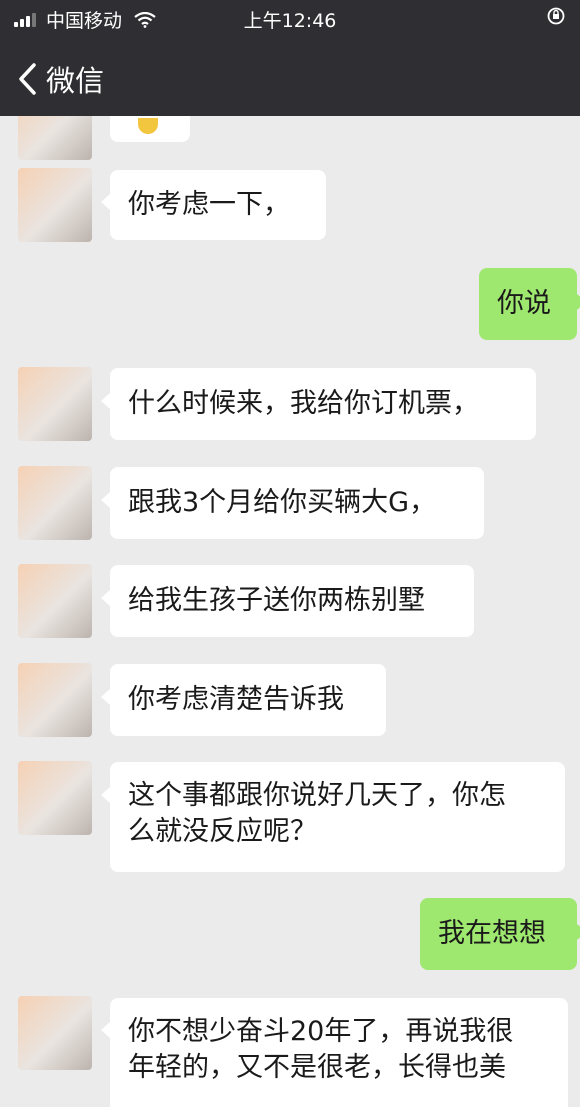 The image size is (580, 1107). What do you see at coordinates (27, 79) in the screenshot?
I see `chevron-left-icon` at bounding box center [27, 79].